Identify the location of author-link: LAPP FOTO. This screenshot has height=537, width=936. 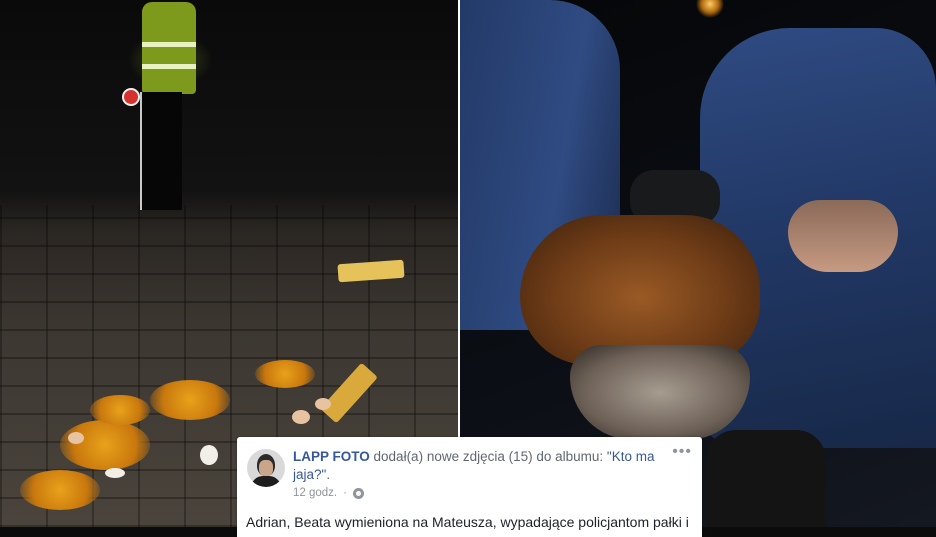
(331, 456).